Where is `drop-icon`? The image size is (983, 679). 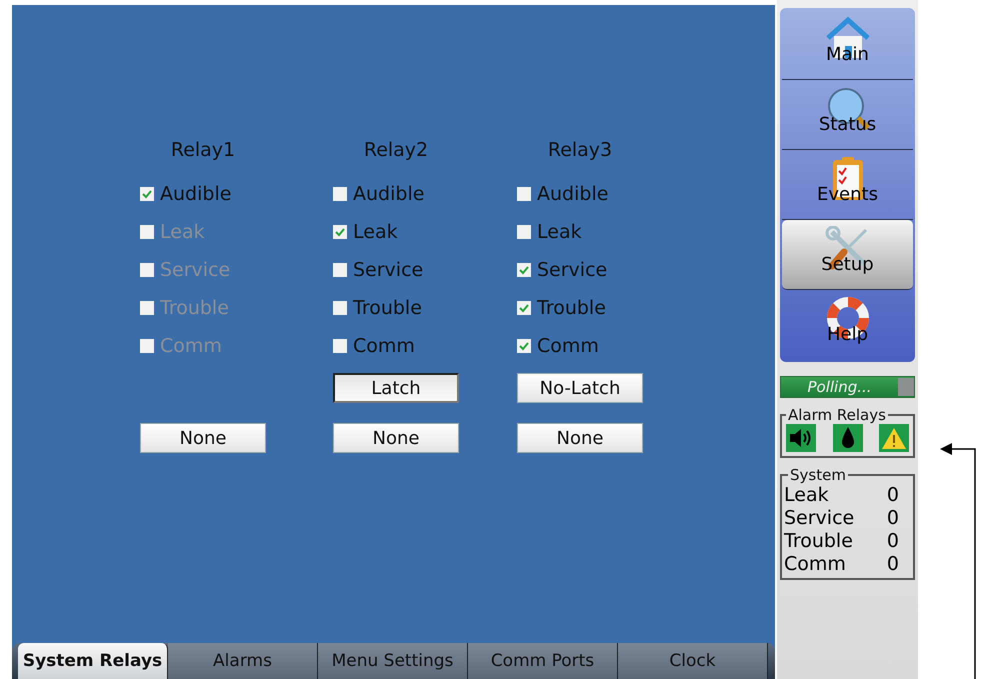 drop-icon is located at coordinates (847, 438).